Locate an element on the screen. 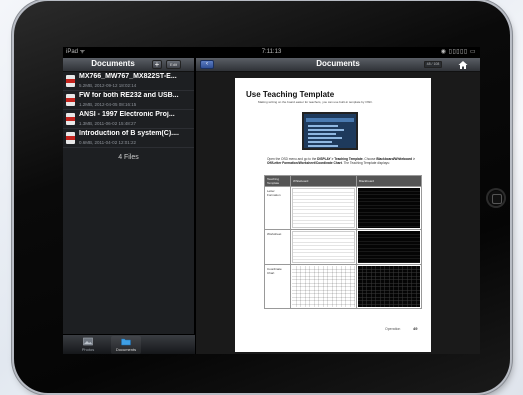 This screenshot has height=395, width=523. table-row: Worksheet is located at coordinates (343, 247).